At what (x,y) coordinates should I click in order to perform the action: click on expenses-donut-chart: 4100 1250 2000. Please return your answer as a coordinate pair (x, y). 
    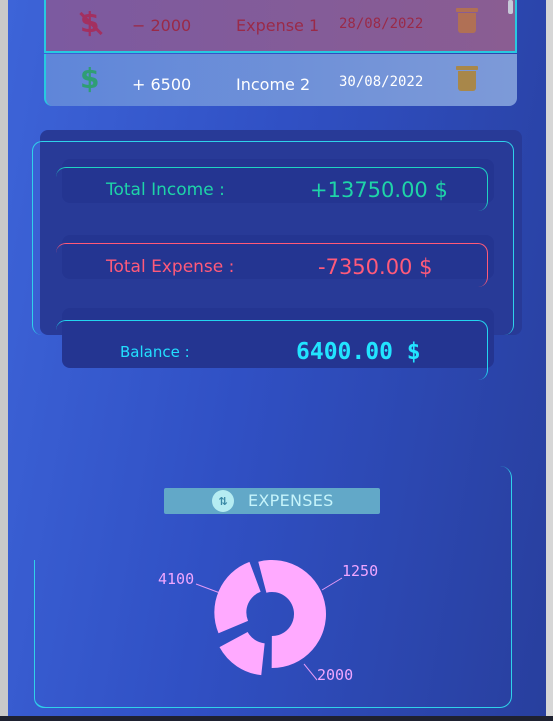
    Looking at the image, I should click on (268, 622).